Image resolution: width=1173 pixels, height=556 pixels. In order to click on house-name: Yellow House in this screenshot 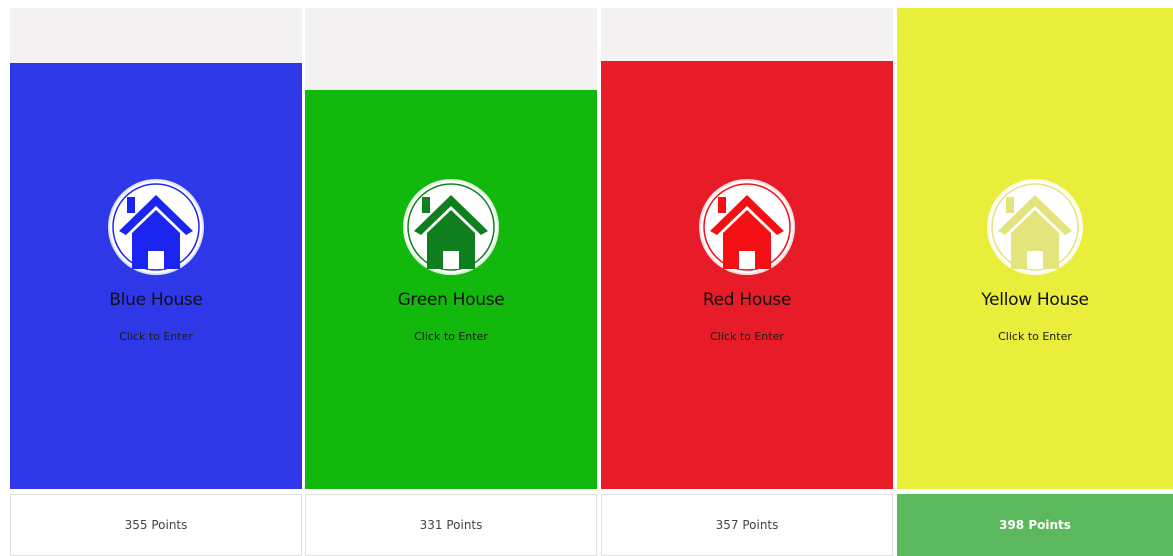, I will do `click(1035, 300)`.